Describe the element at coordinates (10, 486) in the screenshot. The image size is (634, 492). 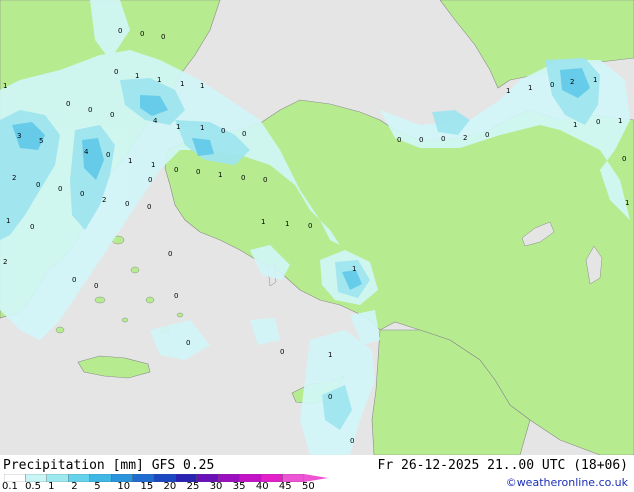
I see `colorbar-tick-label: 0.1` at that location.